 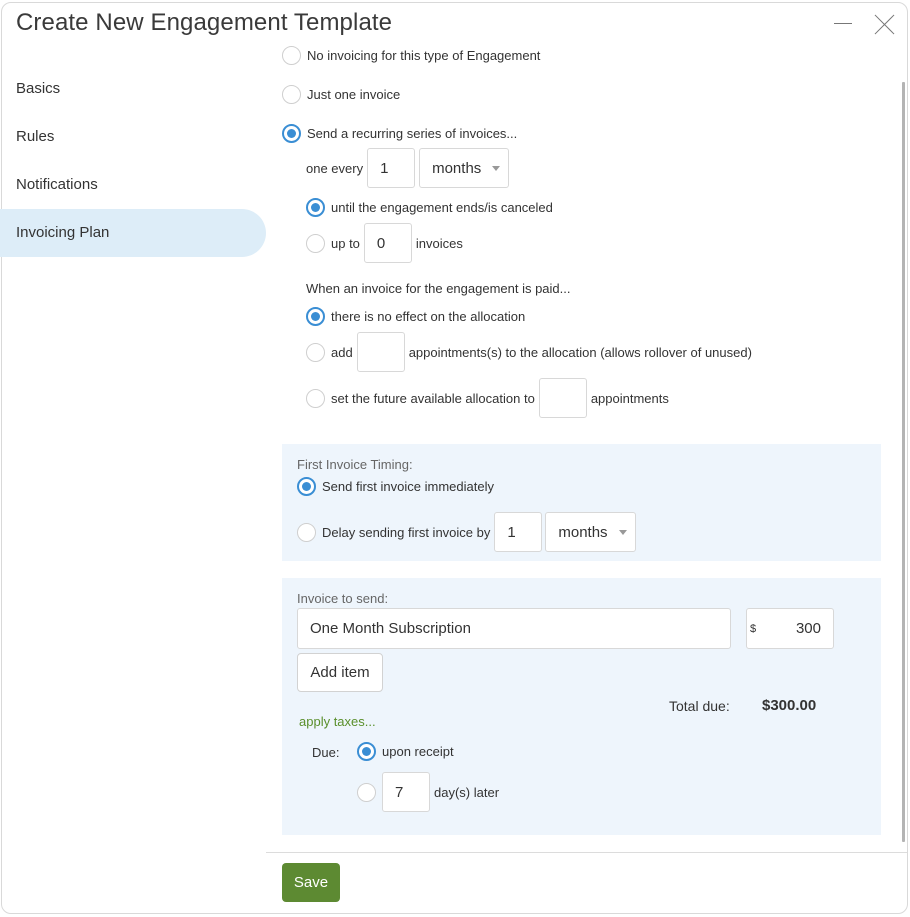 I want to click on frequency-value-input: 1, so click(x=391, y=168).